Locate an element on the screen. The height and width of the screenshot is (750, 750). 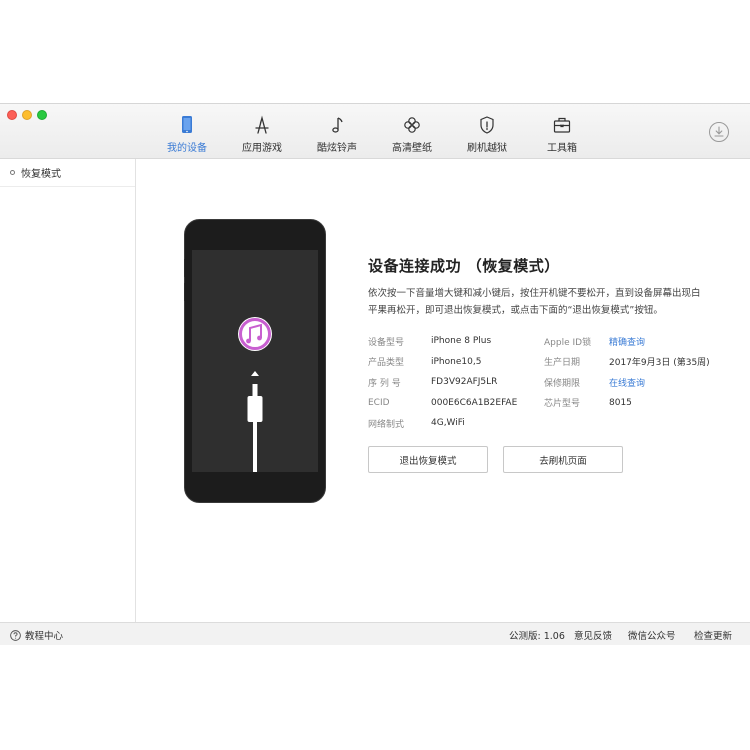
zoom-window-button is located at coordinates (42, 115).